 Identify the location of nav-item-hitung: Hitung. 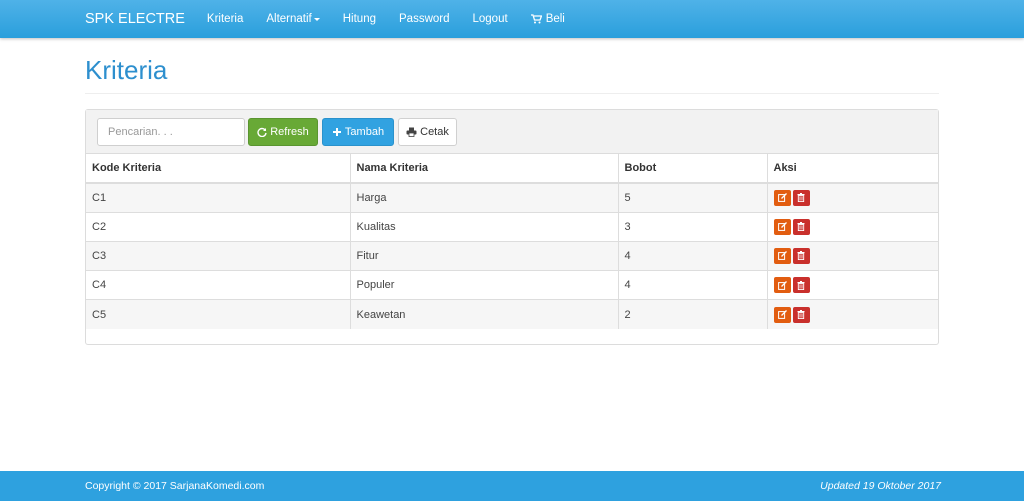
(359, 19).